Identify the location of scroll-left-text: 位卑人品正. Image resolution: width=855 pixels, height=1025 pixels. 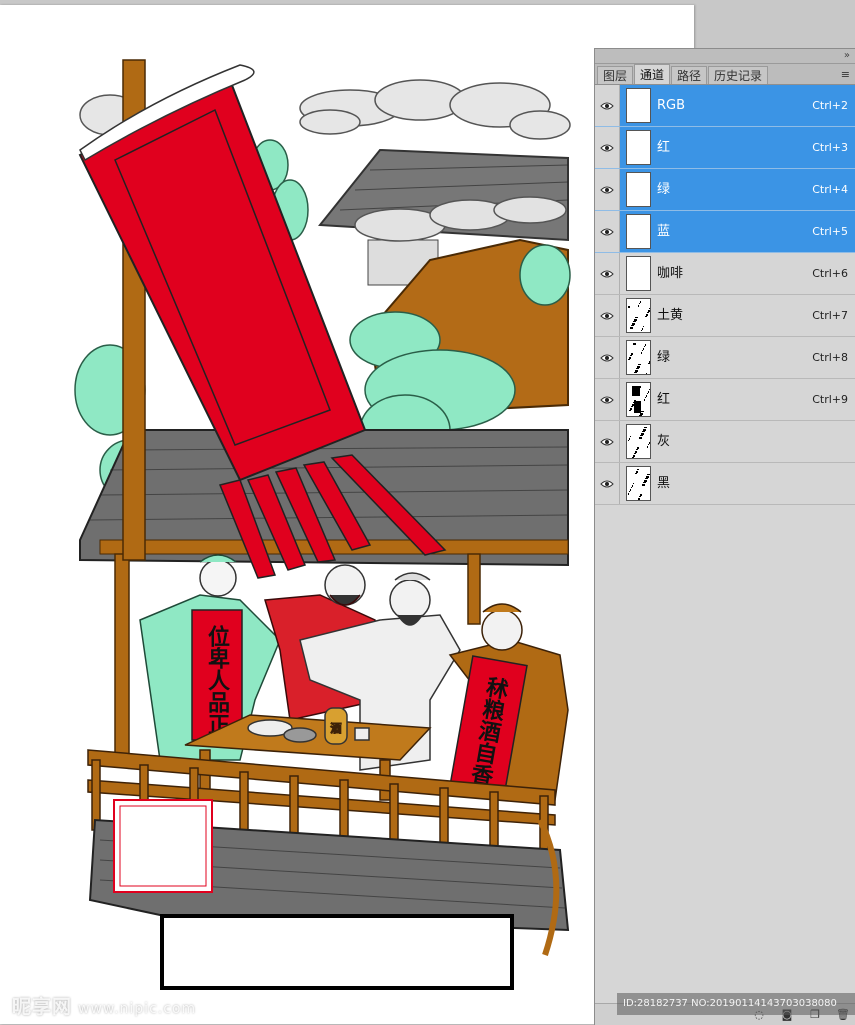
(217, 679).